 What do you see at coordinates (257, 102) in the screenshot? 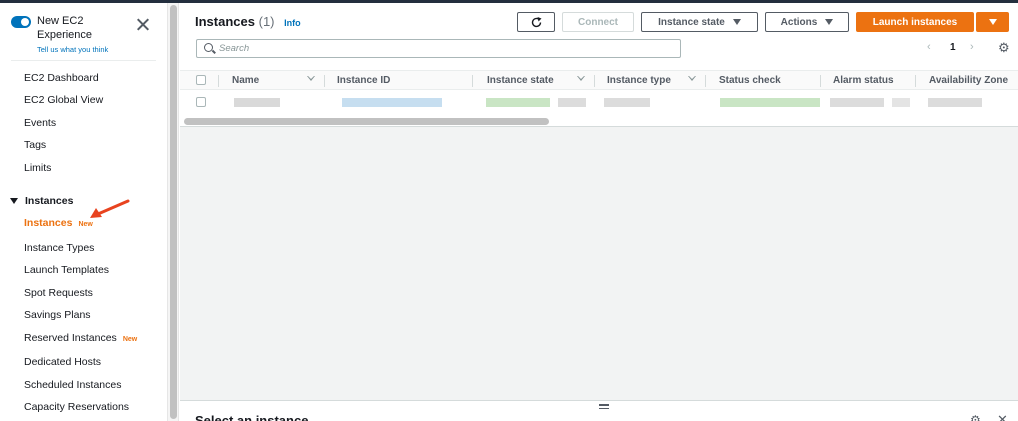
I see `redacted-name` at bounding box center [257, 102].